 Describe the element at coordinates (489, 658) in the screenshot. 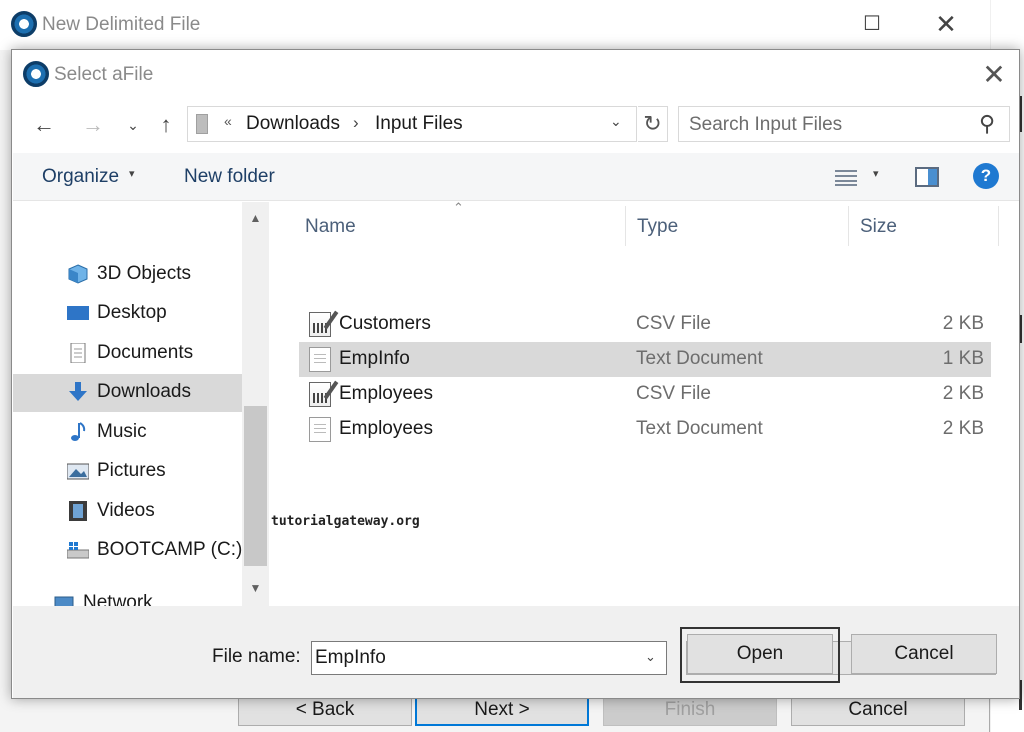

I see `filename-input: EmpInfo ⌄` at that location.